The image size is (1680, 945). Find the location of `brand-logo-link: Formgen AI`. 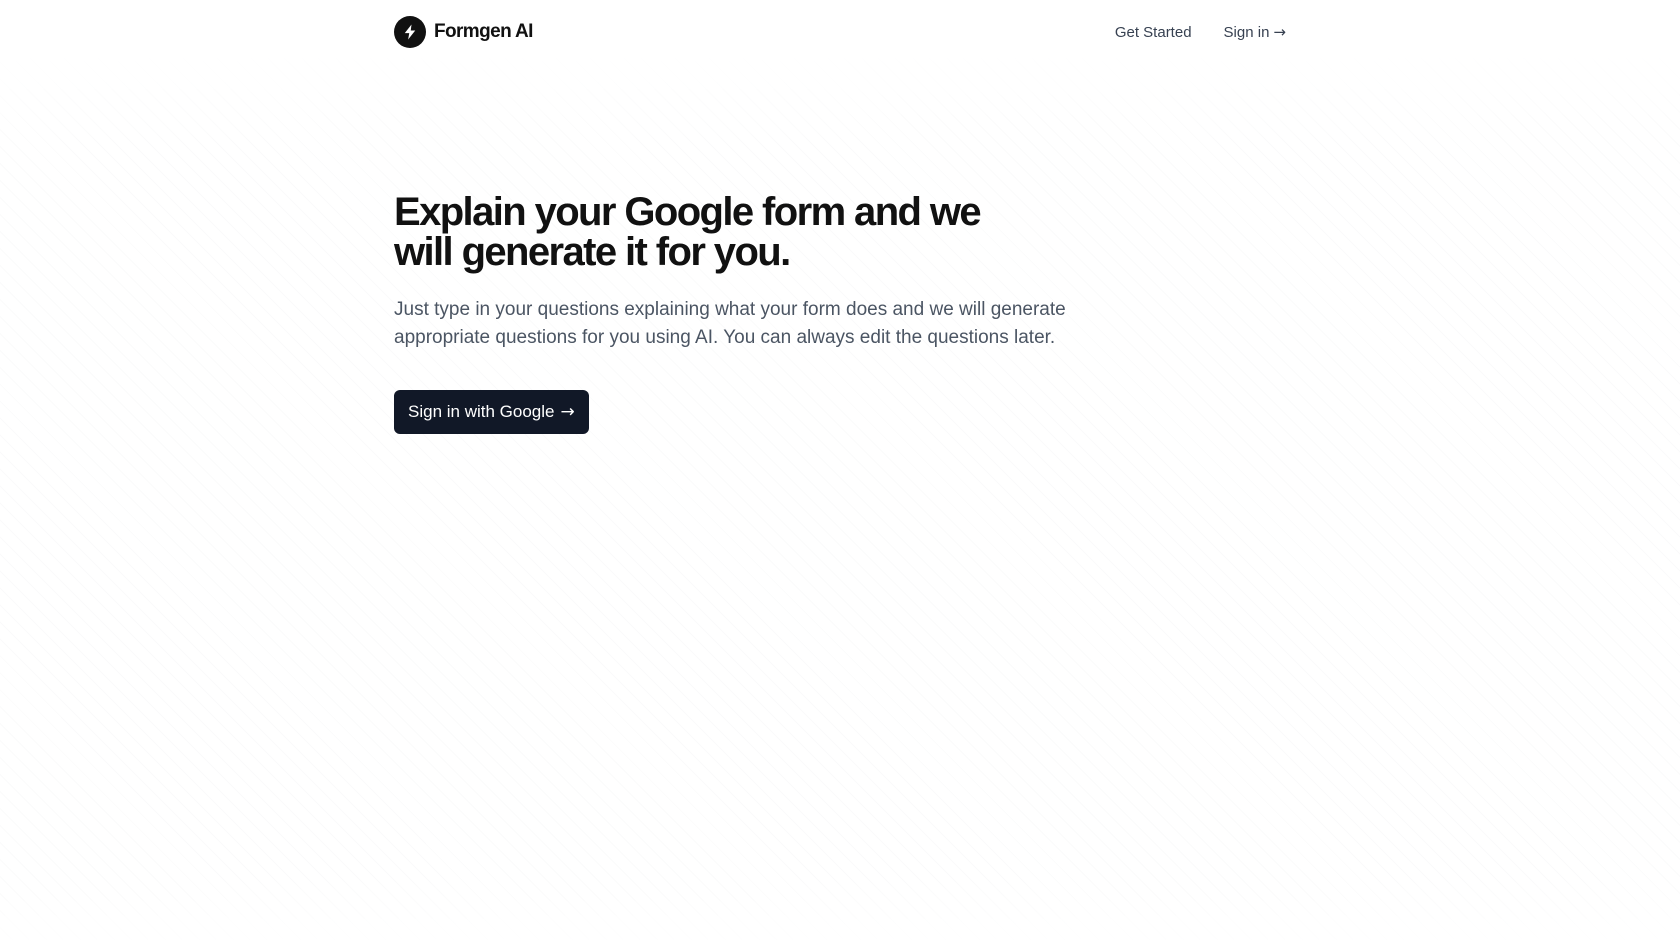

brand-logo-link: Formgen AI is located at coordinates (463, 32).